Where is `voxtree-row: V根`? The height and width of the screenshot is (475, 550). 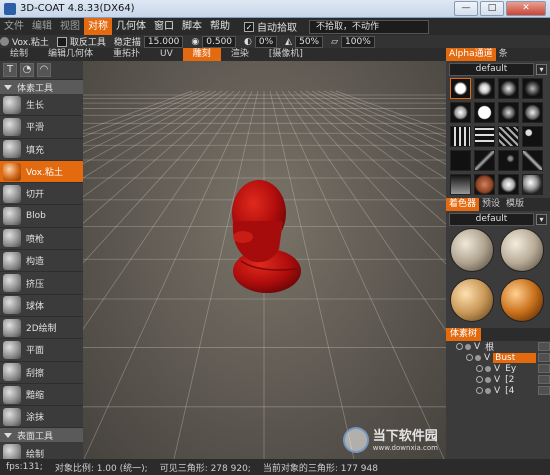 voxtree-row: V根 is located at coordinates (498, 347).